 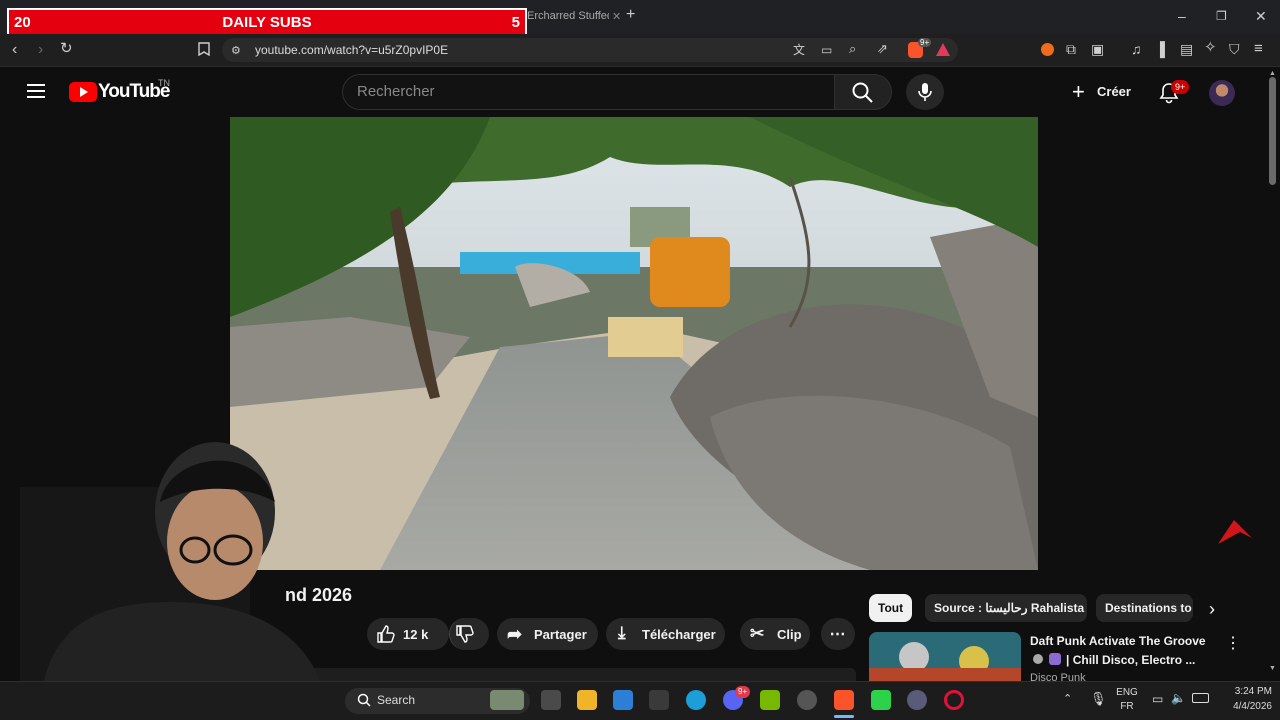 What do you see at coordinates (1272, 668) in the screenshot?
I see `scroll-down-icon: ▼` at bounding box center [1272, 668].